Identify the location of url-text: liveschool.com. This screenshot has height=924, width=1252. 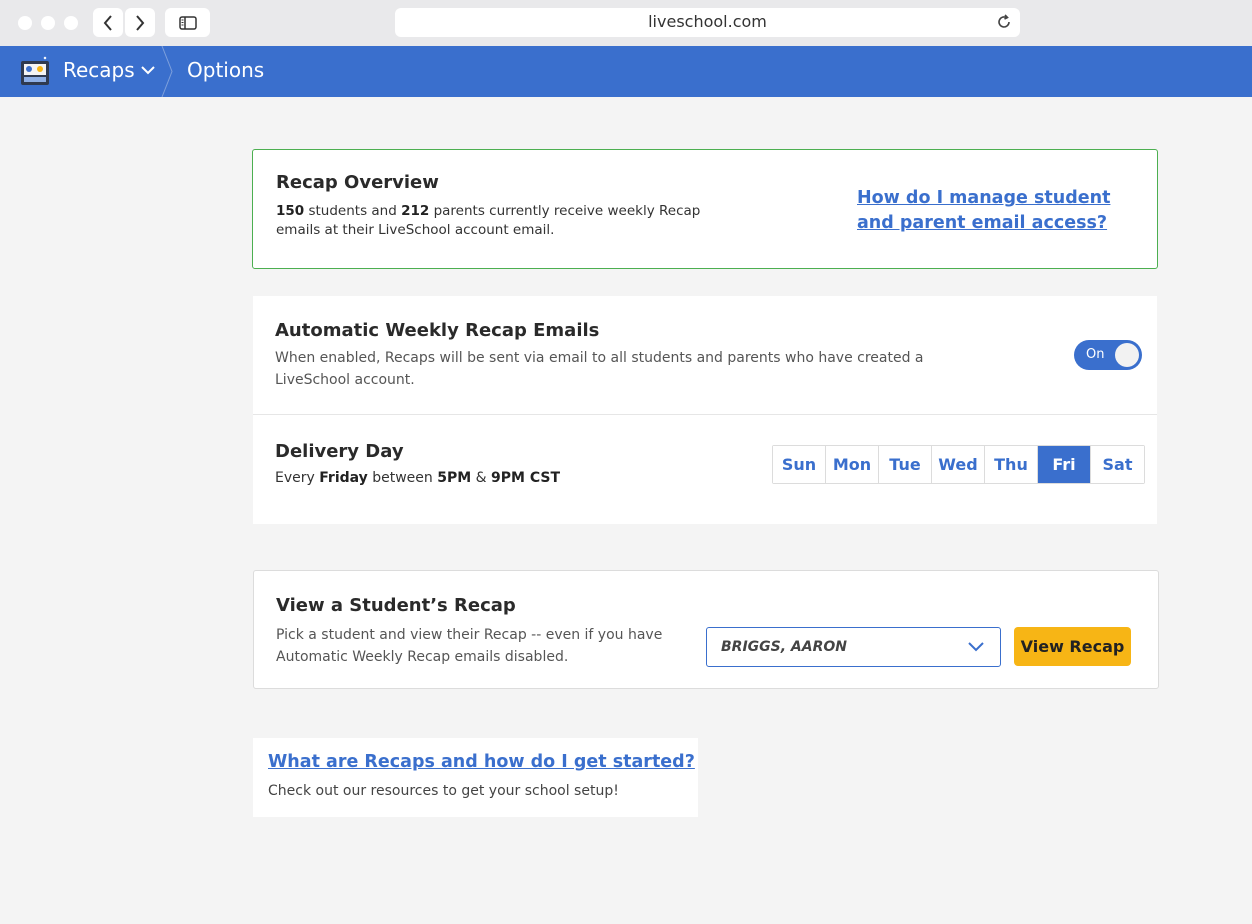
(707, 21).